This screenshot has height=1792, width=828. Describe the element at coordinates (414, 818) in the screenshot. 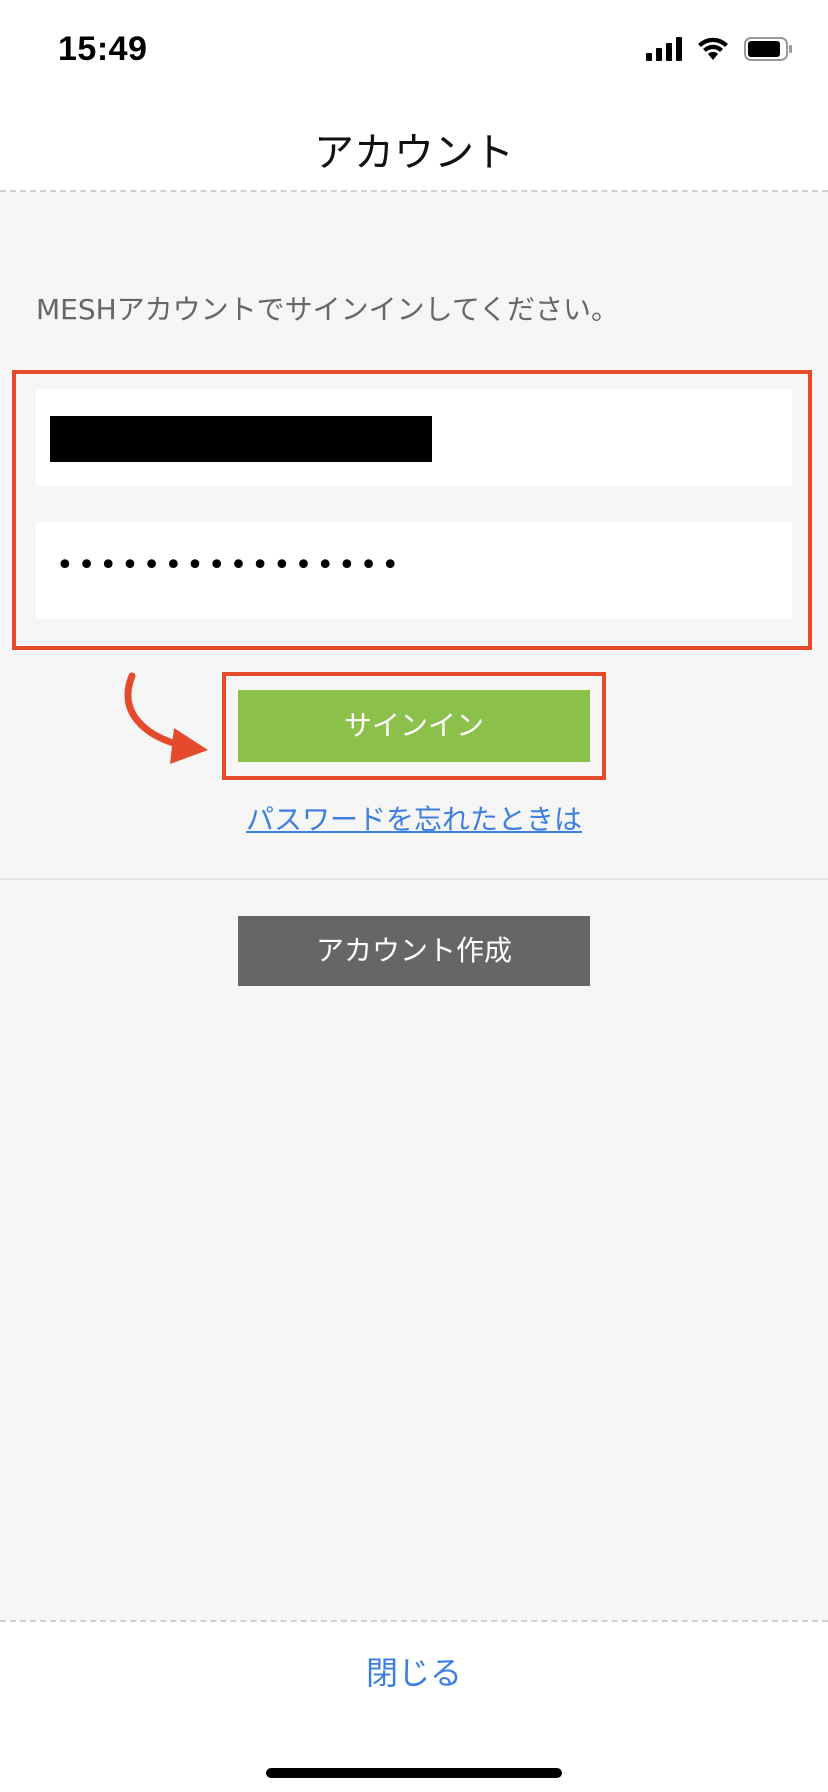

I see `forgot-password-link: パスワードを忘れたときは` at that location.